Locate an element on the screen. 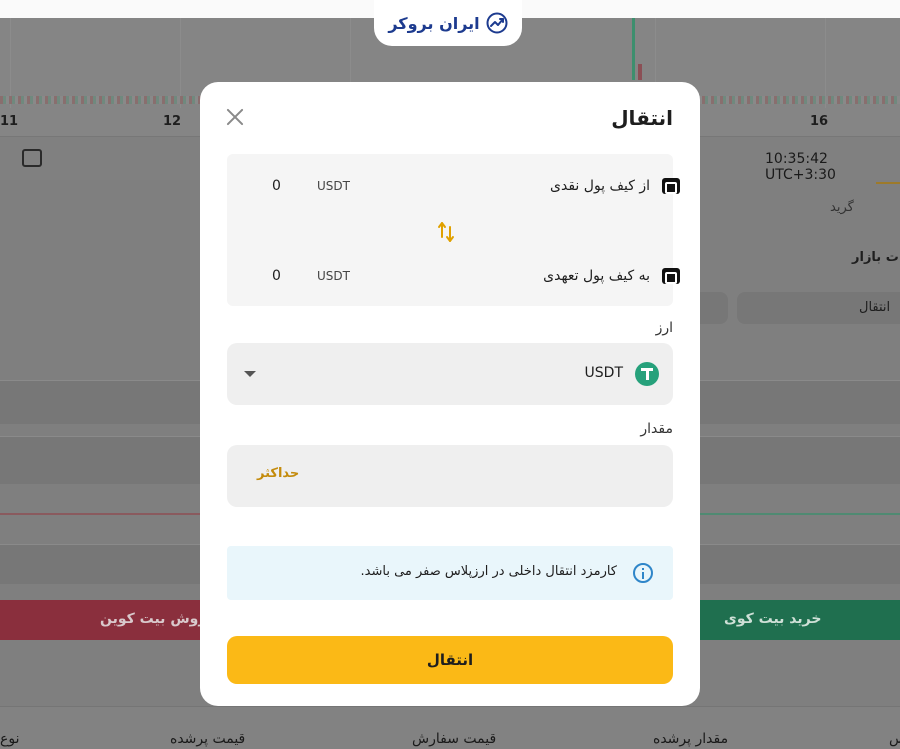 Image resolution: width=900 pixels, height=749 pixels. currency-label: ارز is located at coordinates (664, 328).